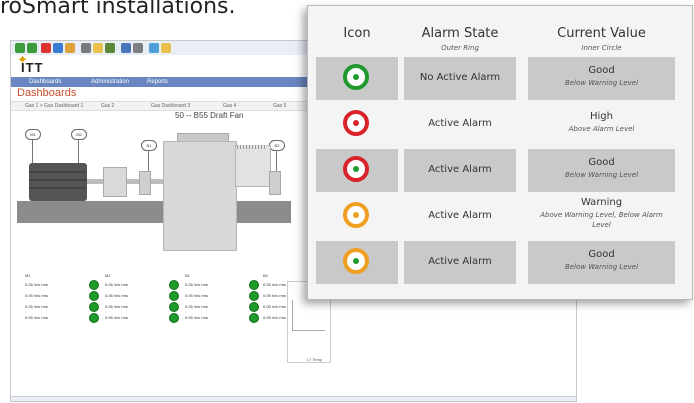  What do you see at coordinates (126, 48) in the screenshot?
I see `mail-icon` at bounding box center [126, 48].